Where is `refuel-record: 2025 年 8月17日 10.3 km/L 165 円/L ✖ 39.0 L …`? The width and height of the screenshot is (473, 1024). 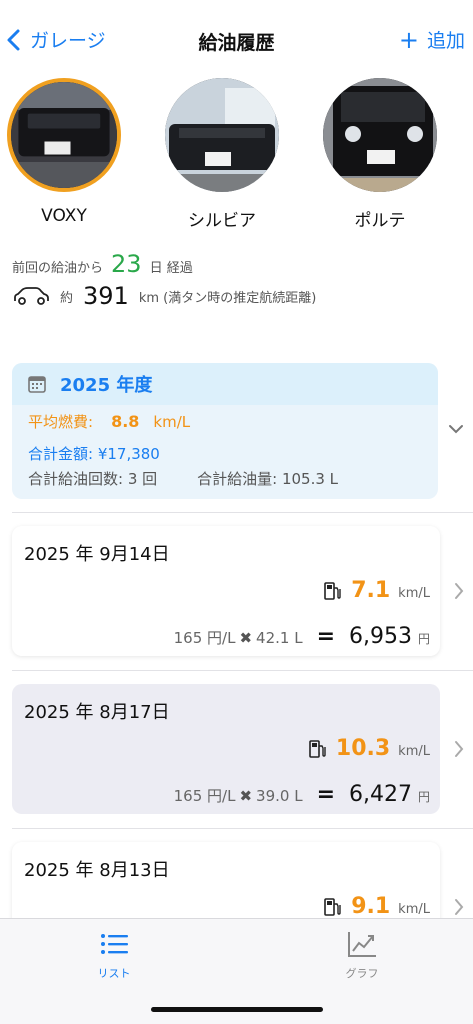 refuel-record: 2025 年 8月17日 10.3 km/L 165 円/L ✖ 39.0 L … is located at coordinates (226, 749).